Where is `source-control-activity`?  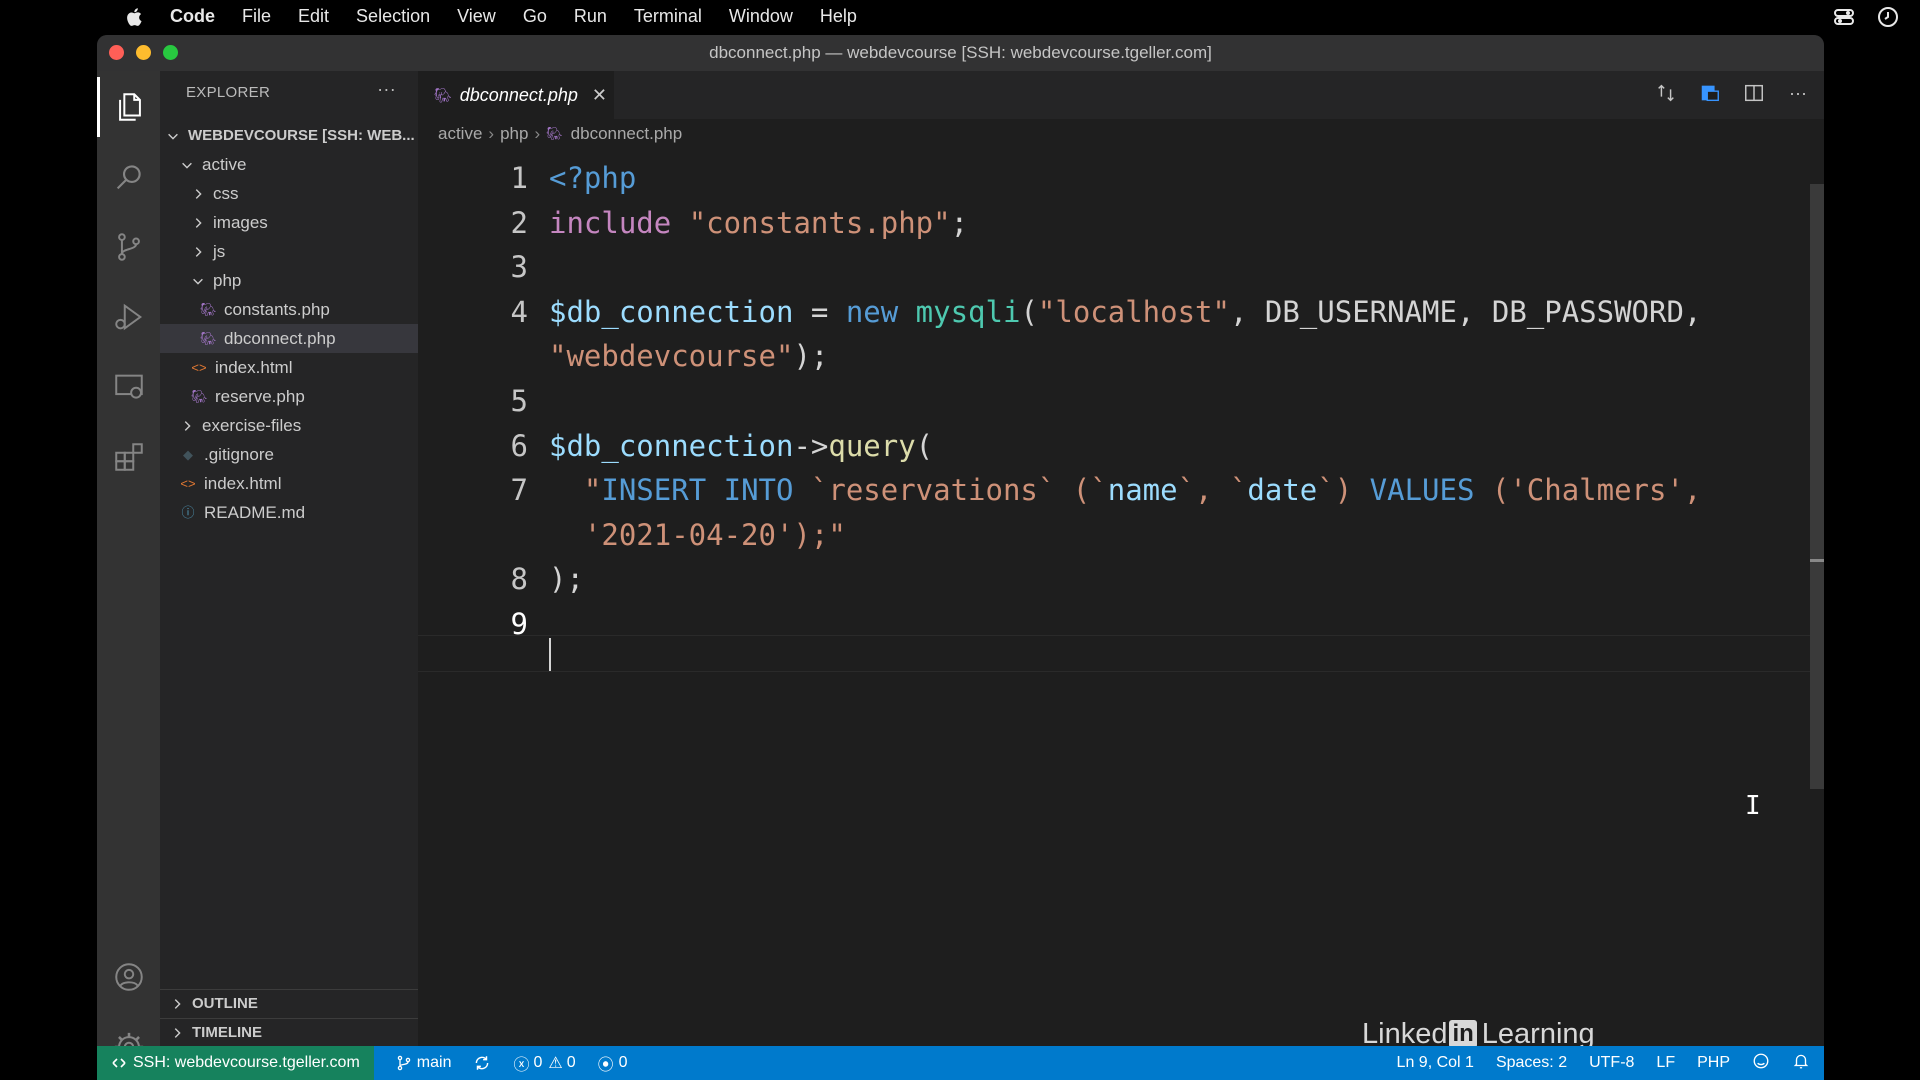 source-control-activity is located at coordinates (128, 247).